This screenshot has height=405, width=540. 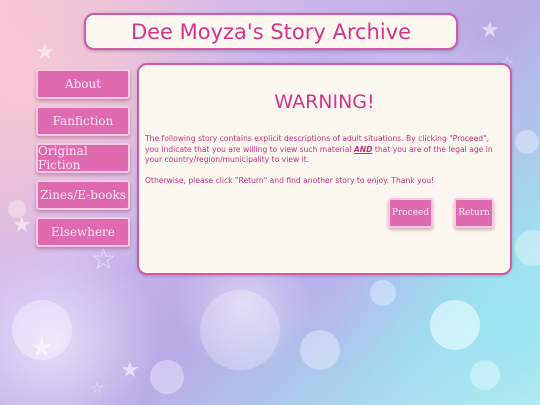 I want to click on nav-zines-ebooks-button: Zines/E-books, so click(x=83, y=195).